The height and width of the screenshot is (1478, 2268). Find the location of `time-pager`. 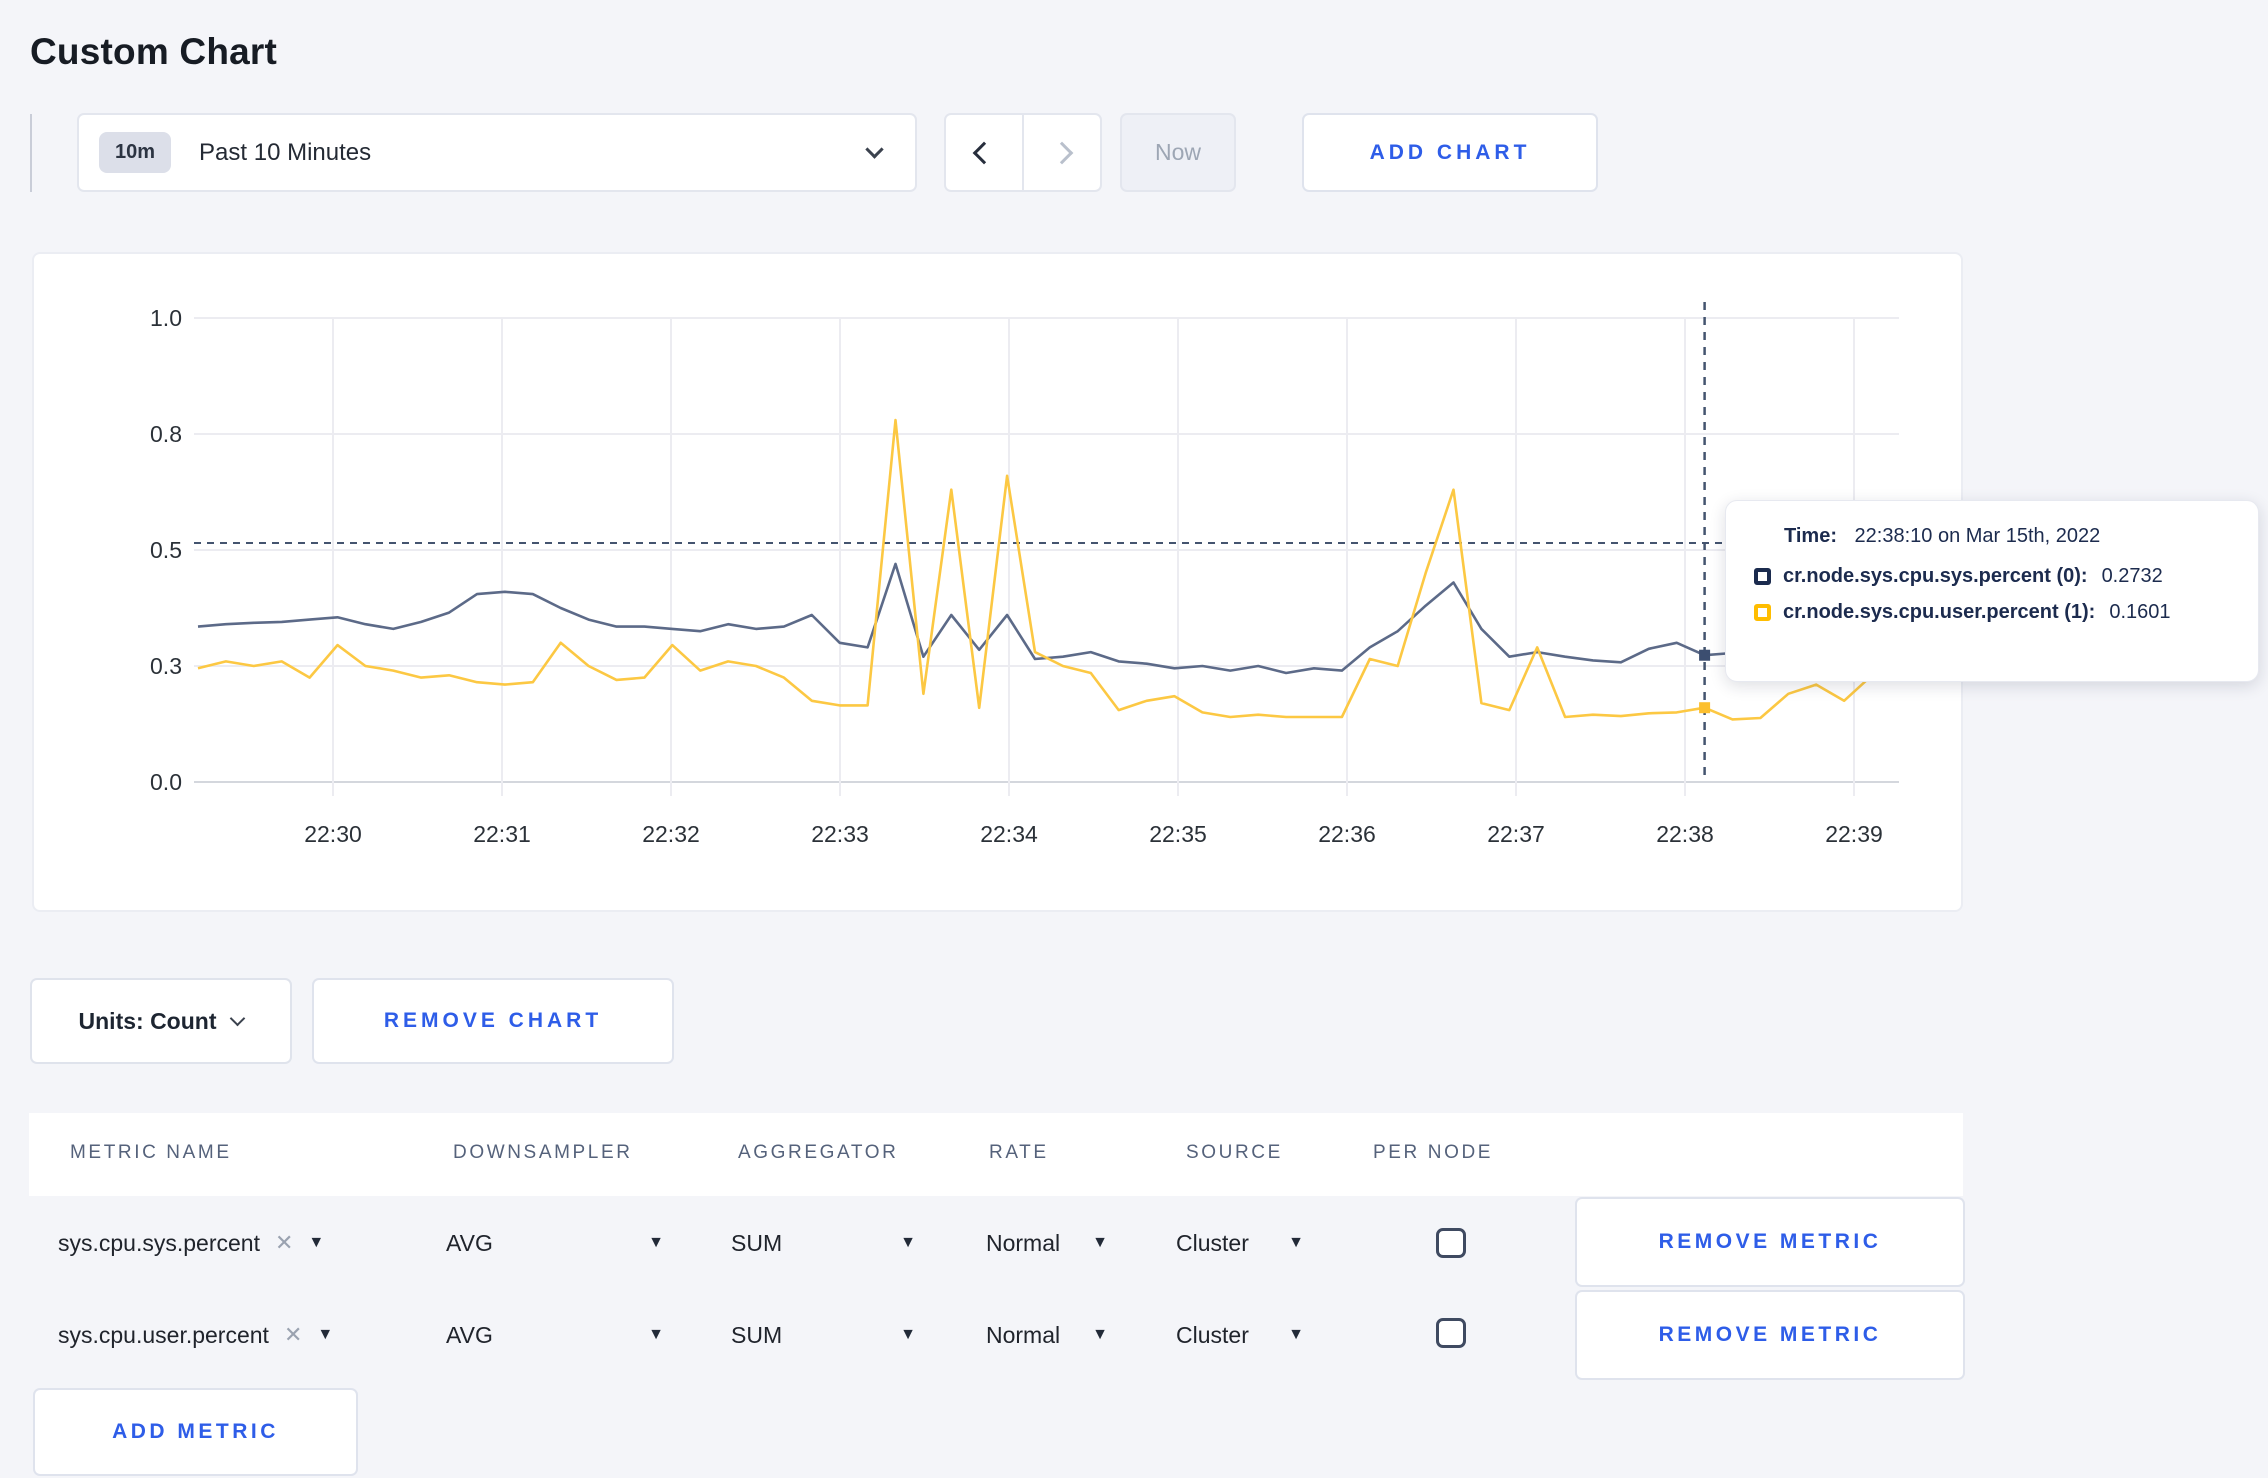

time-pager is located at coordinates (1023, 152).